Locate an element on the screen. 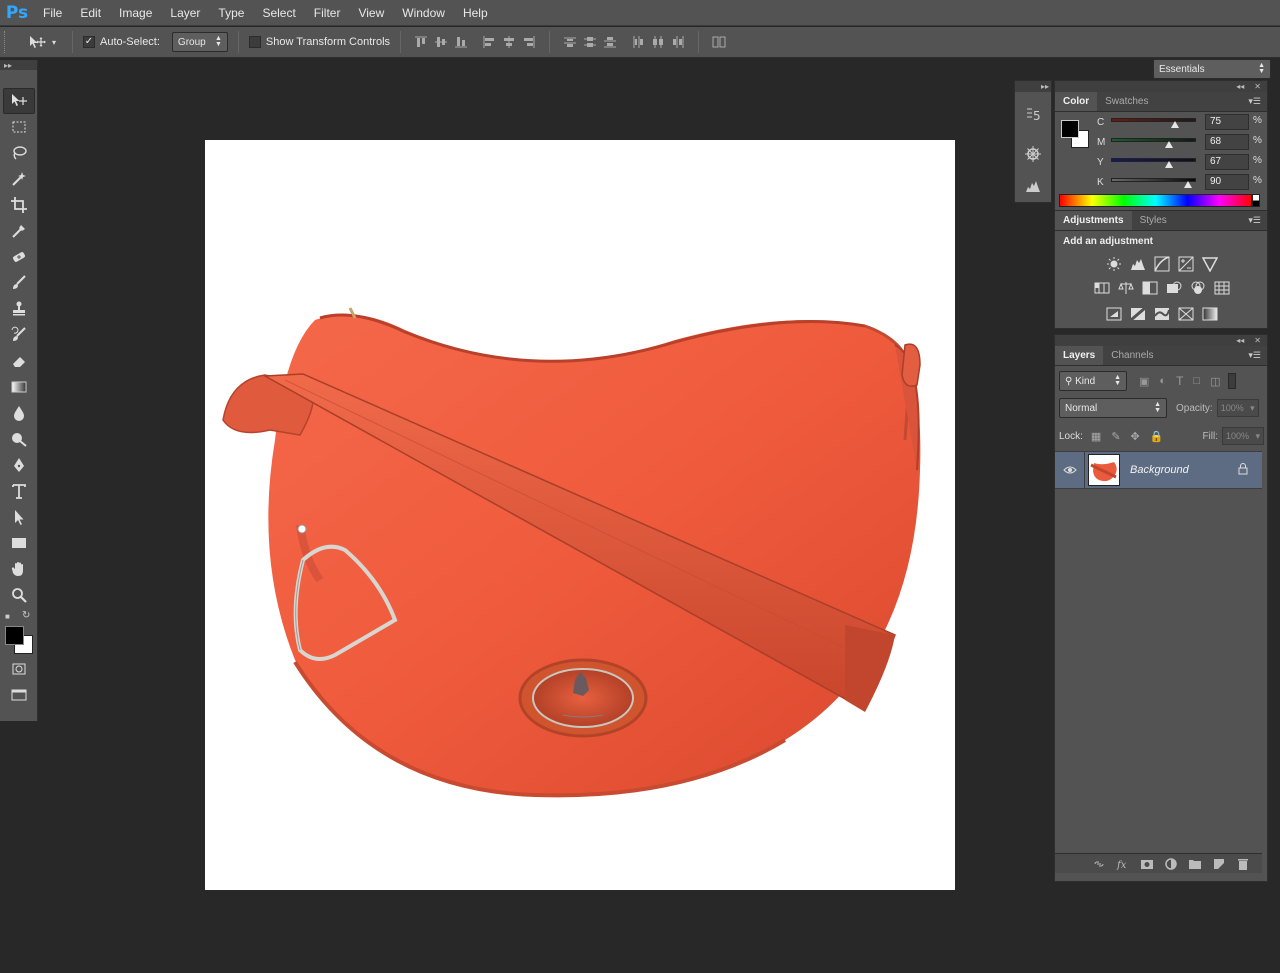 The image size is (1280, 973). levels-icon is located at coordinates (1138, 264).